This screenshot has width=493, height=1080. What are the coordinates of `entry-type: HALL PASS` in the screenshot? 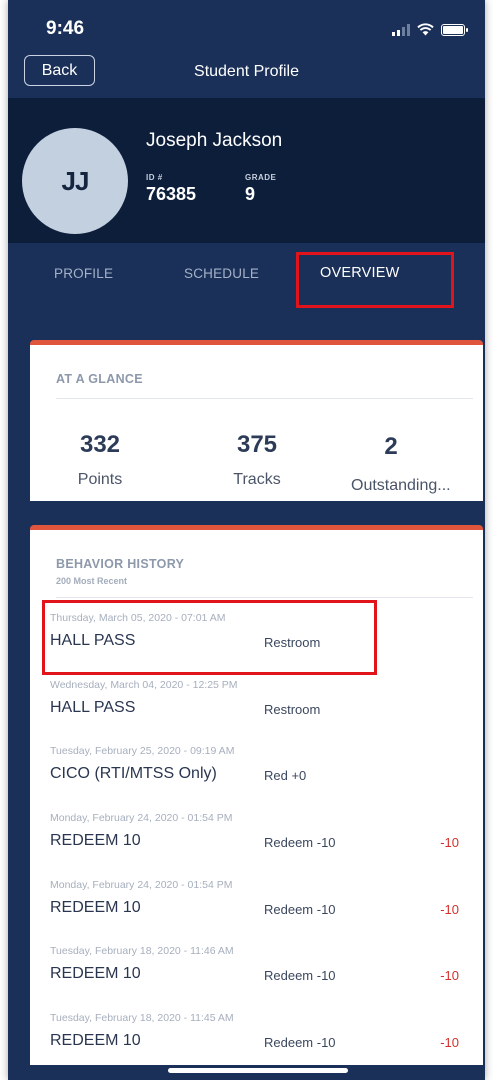 It's located at (93, 707).